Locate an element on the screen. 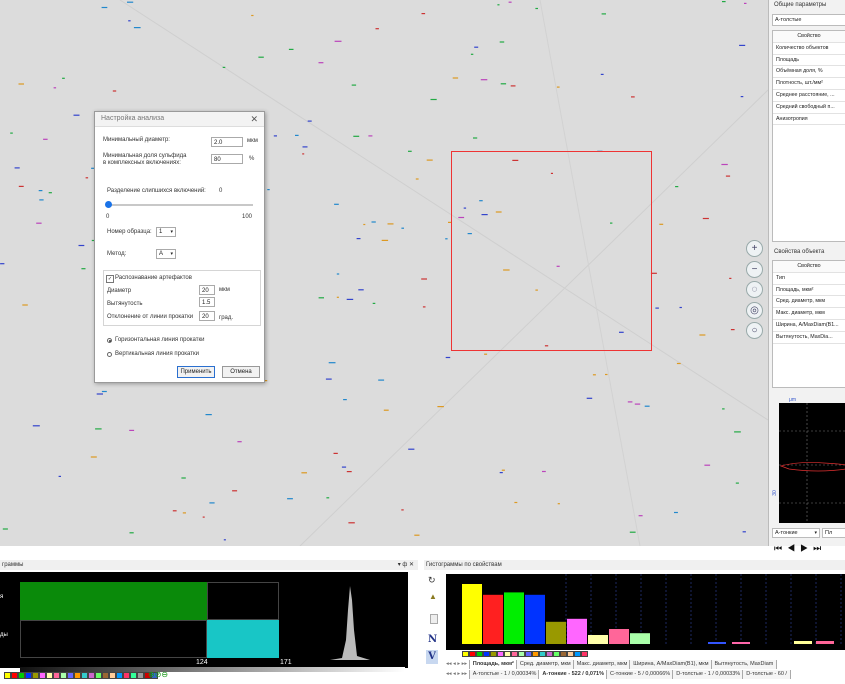 The height and width of the screenshot is (684, 845). property-select: Пл is located at coordinates (833, 533).